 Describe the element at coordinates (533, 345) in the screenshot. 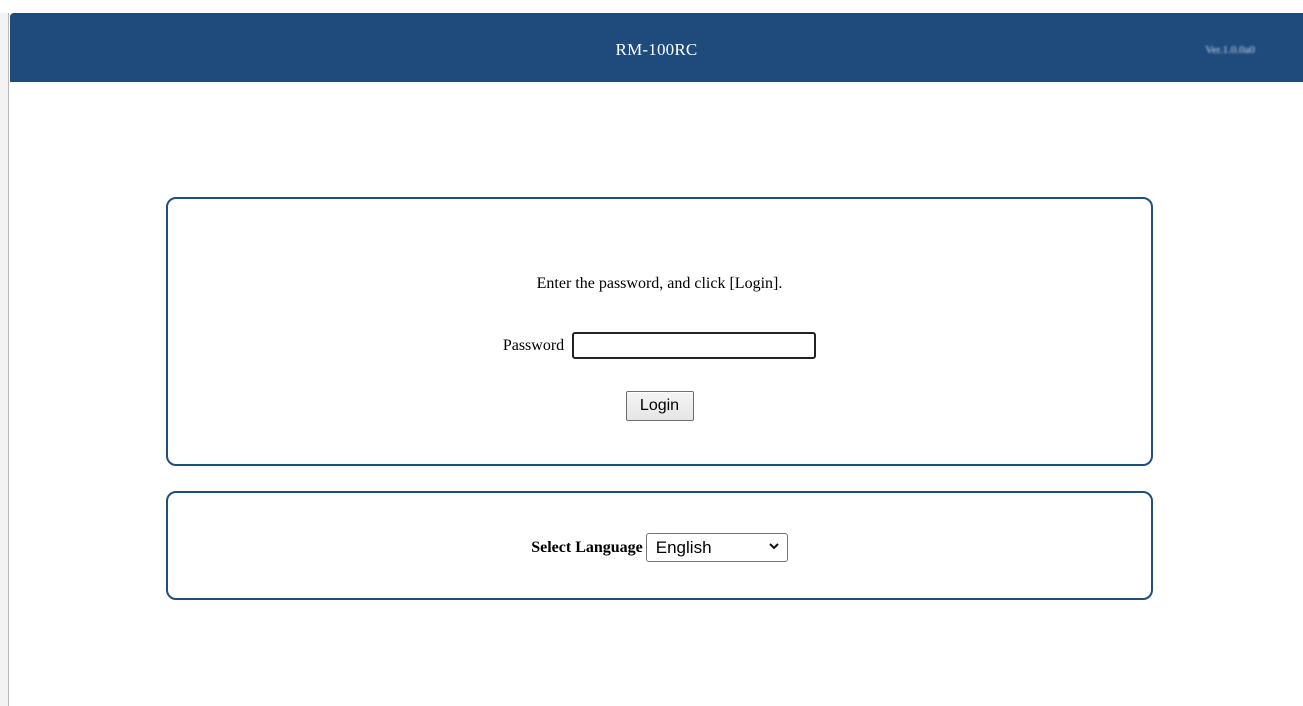

I see `password-label: Password` at that location.